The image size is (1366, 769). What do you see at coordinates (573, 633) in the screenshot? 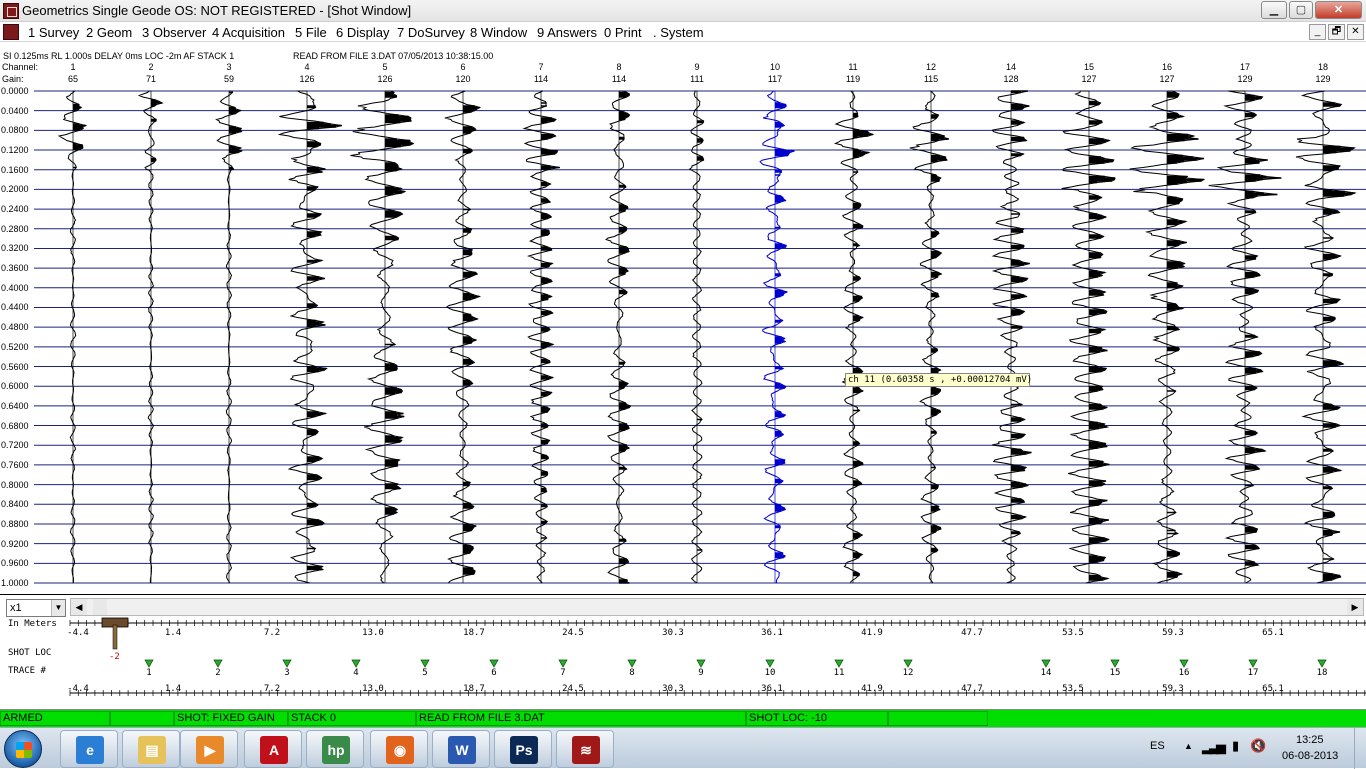
I see `distance-label: 24.5` at bounding box center [573, 633].